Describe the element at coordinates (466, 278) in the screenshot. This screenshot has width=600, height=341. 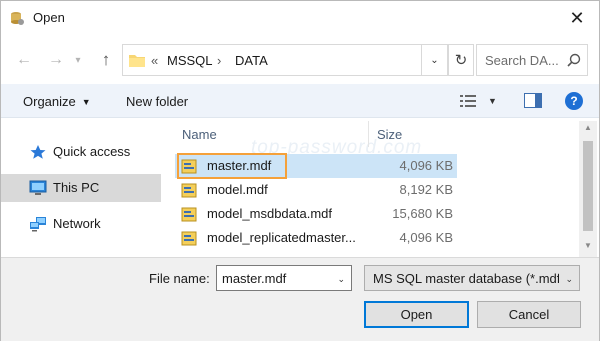
I see `file-type-value: MS SQL master database (*.mdf)` at that location.